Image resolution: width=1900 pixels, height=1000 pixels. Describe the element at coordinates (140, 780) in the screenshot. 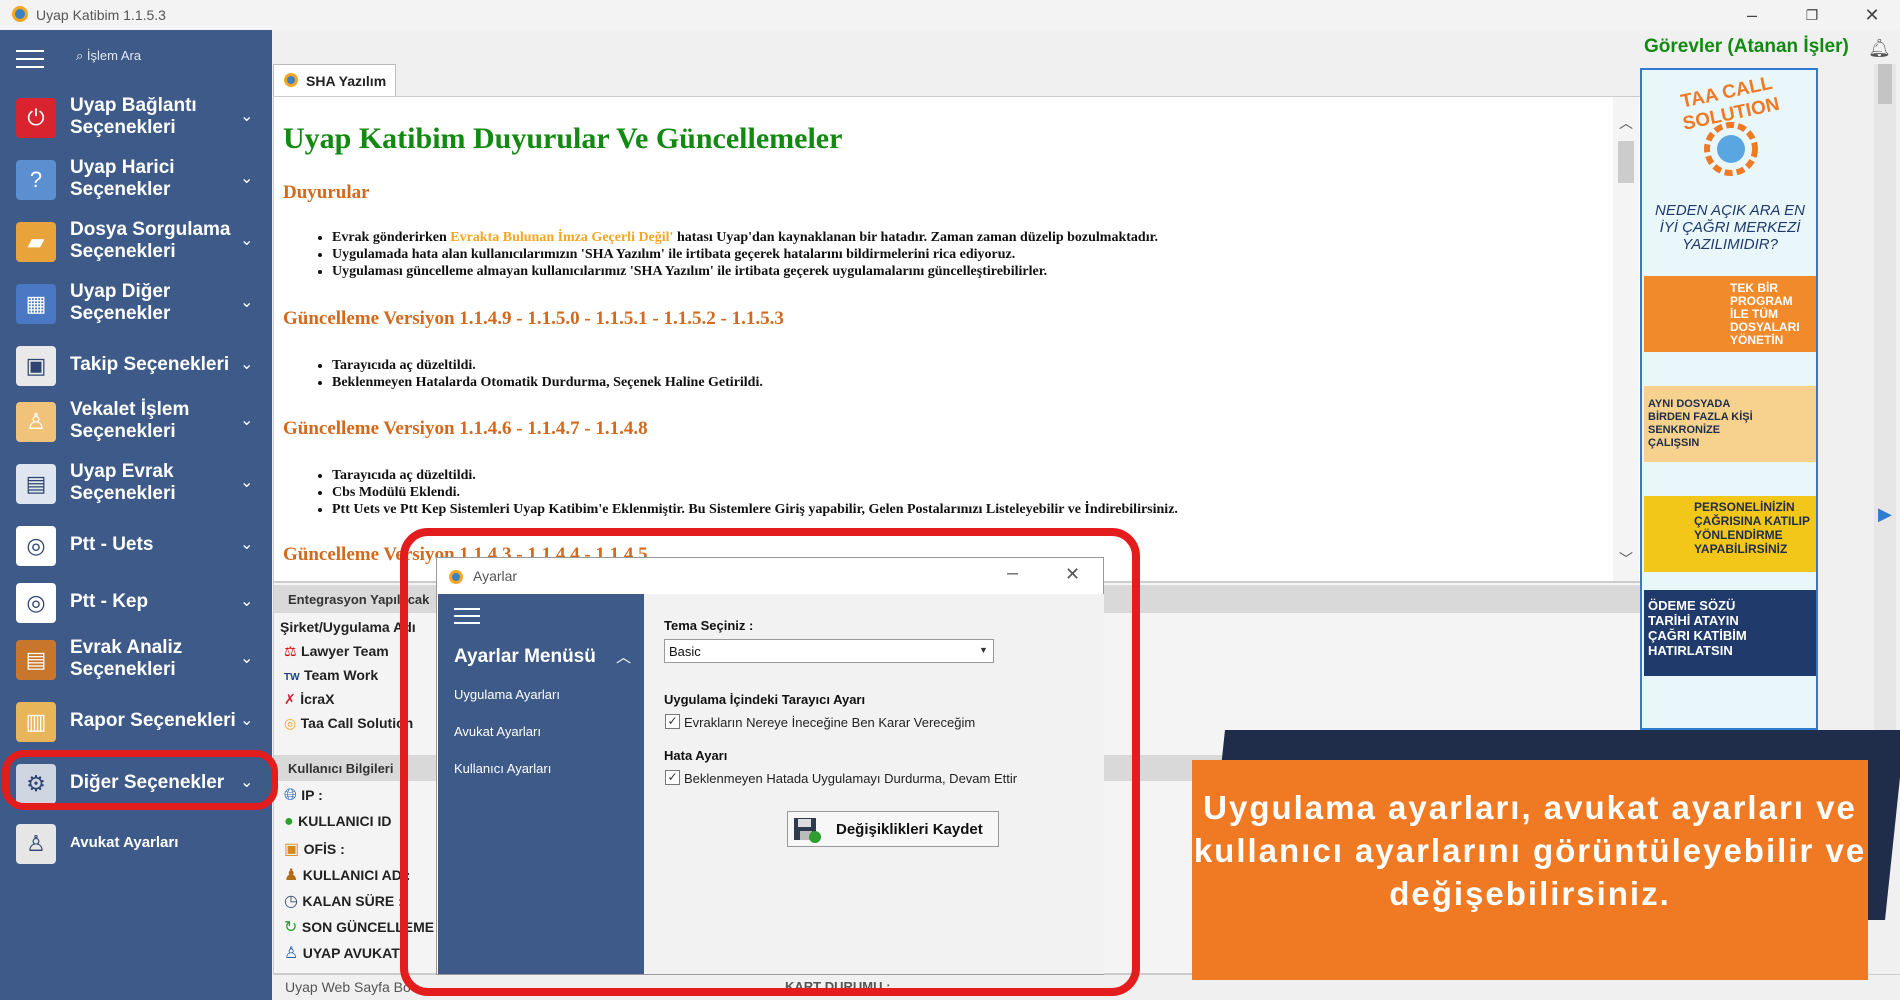

I see `highlight-frame-diger-secenekler` at that location.